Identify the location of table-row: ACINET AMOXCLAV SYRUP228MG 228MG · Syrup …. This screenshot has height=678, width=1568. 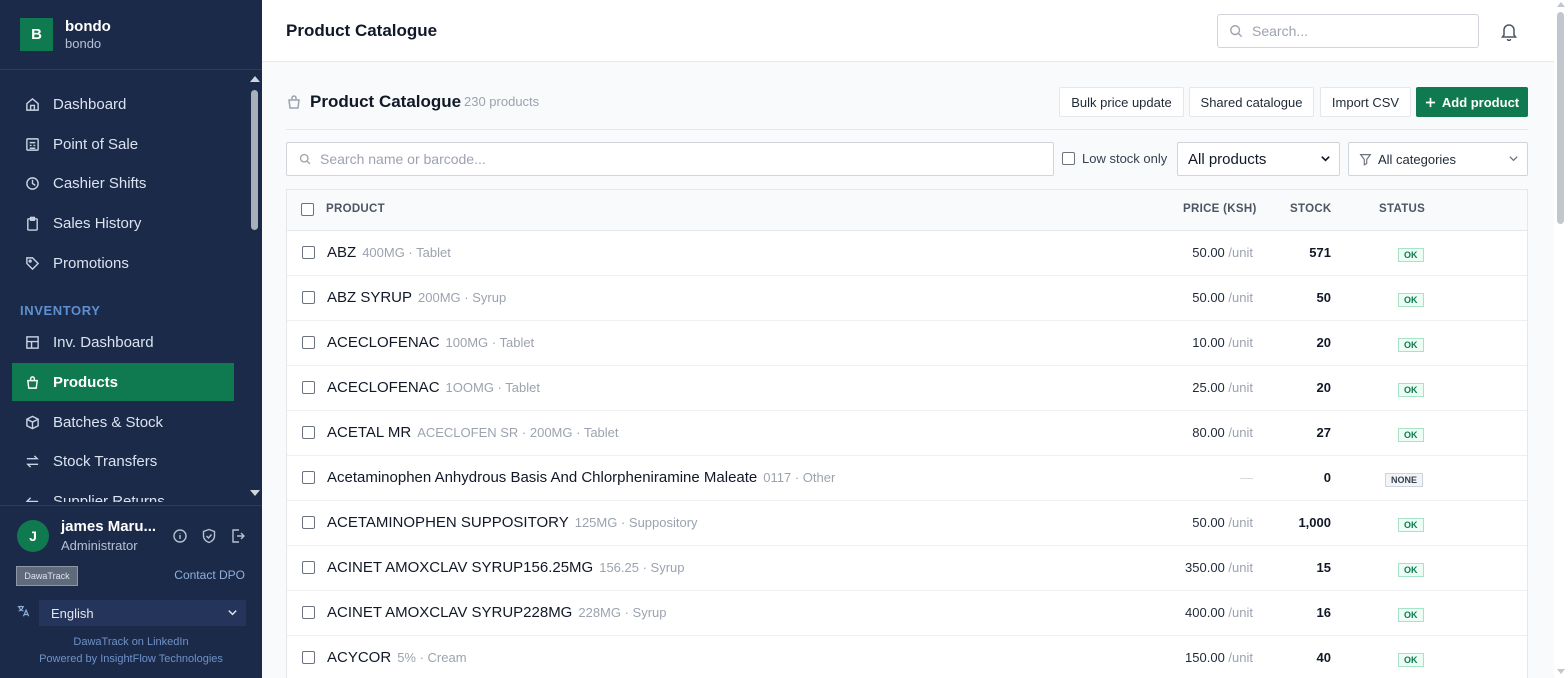
(907, 613).